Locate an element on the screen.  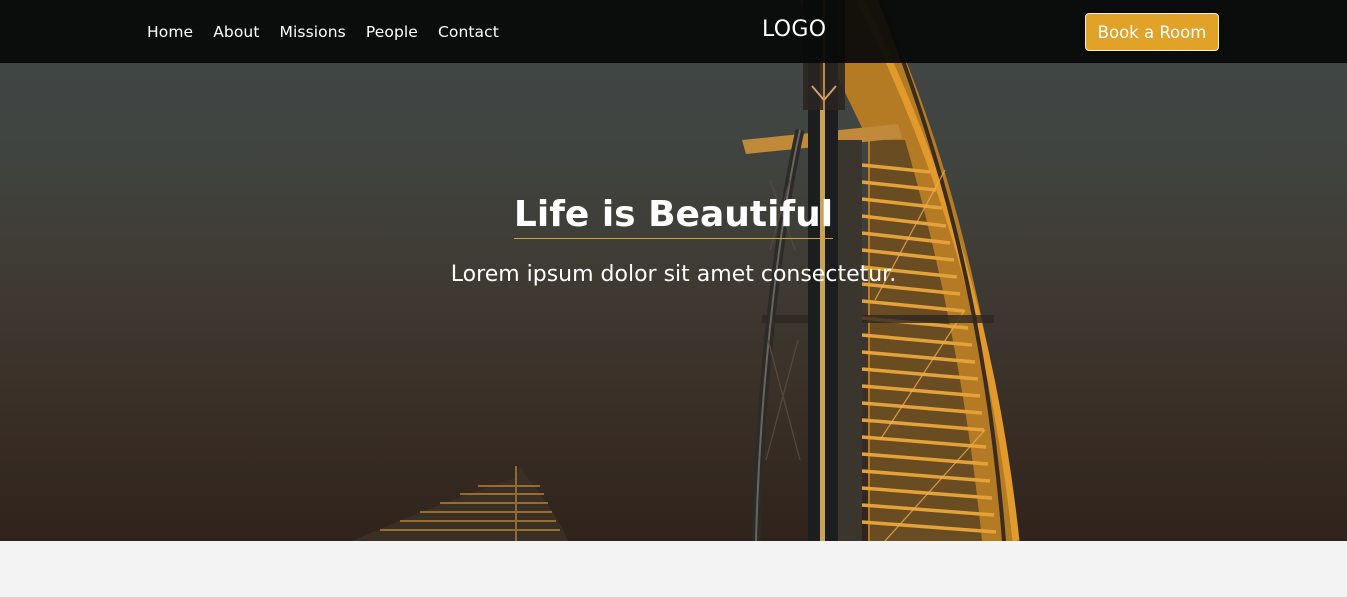
nav-link-people: People is located at coordinates (392, 32).